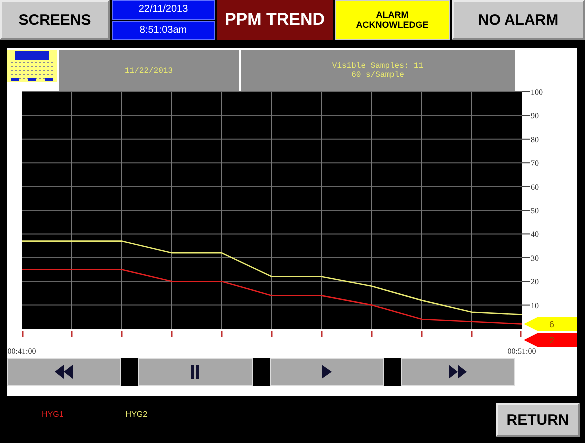 Image resolution: width=585 pixels, height=443 pixels. What do you see at coordinates (550, 324) in the screenshot?
I see `value-flag: 6` at bounding box center [550, 324].